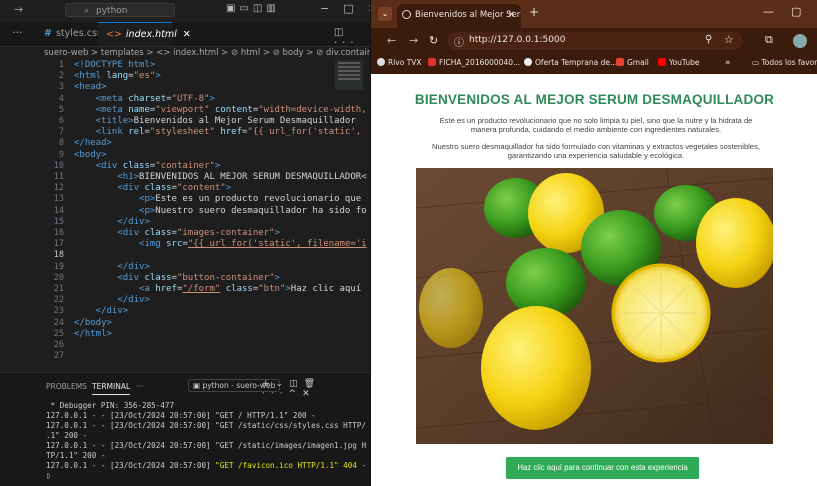 The image size is (817, 486). Describe the element at coordinates (61, 154) in the screenshot. I see `line-number: 9` at that location.